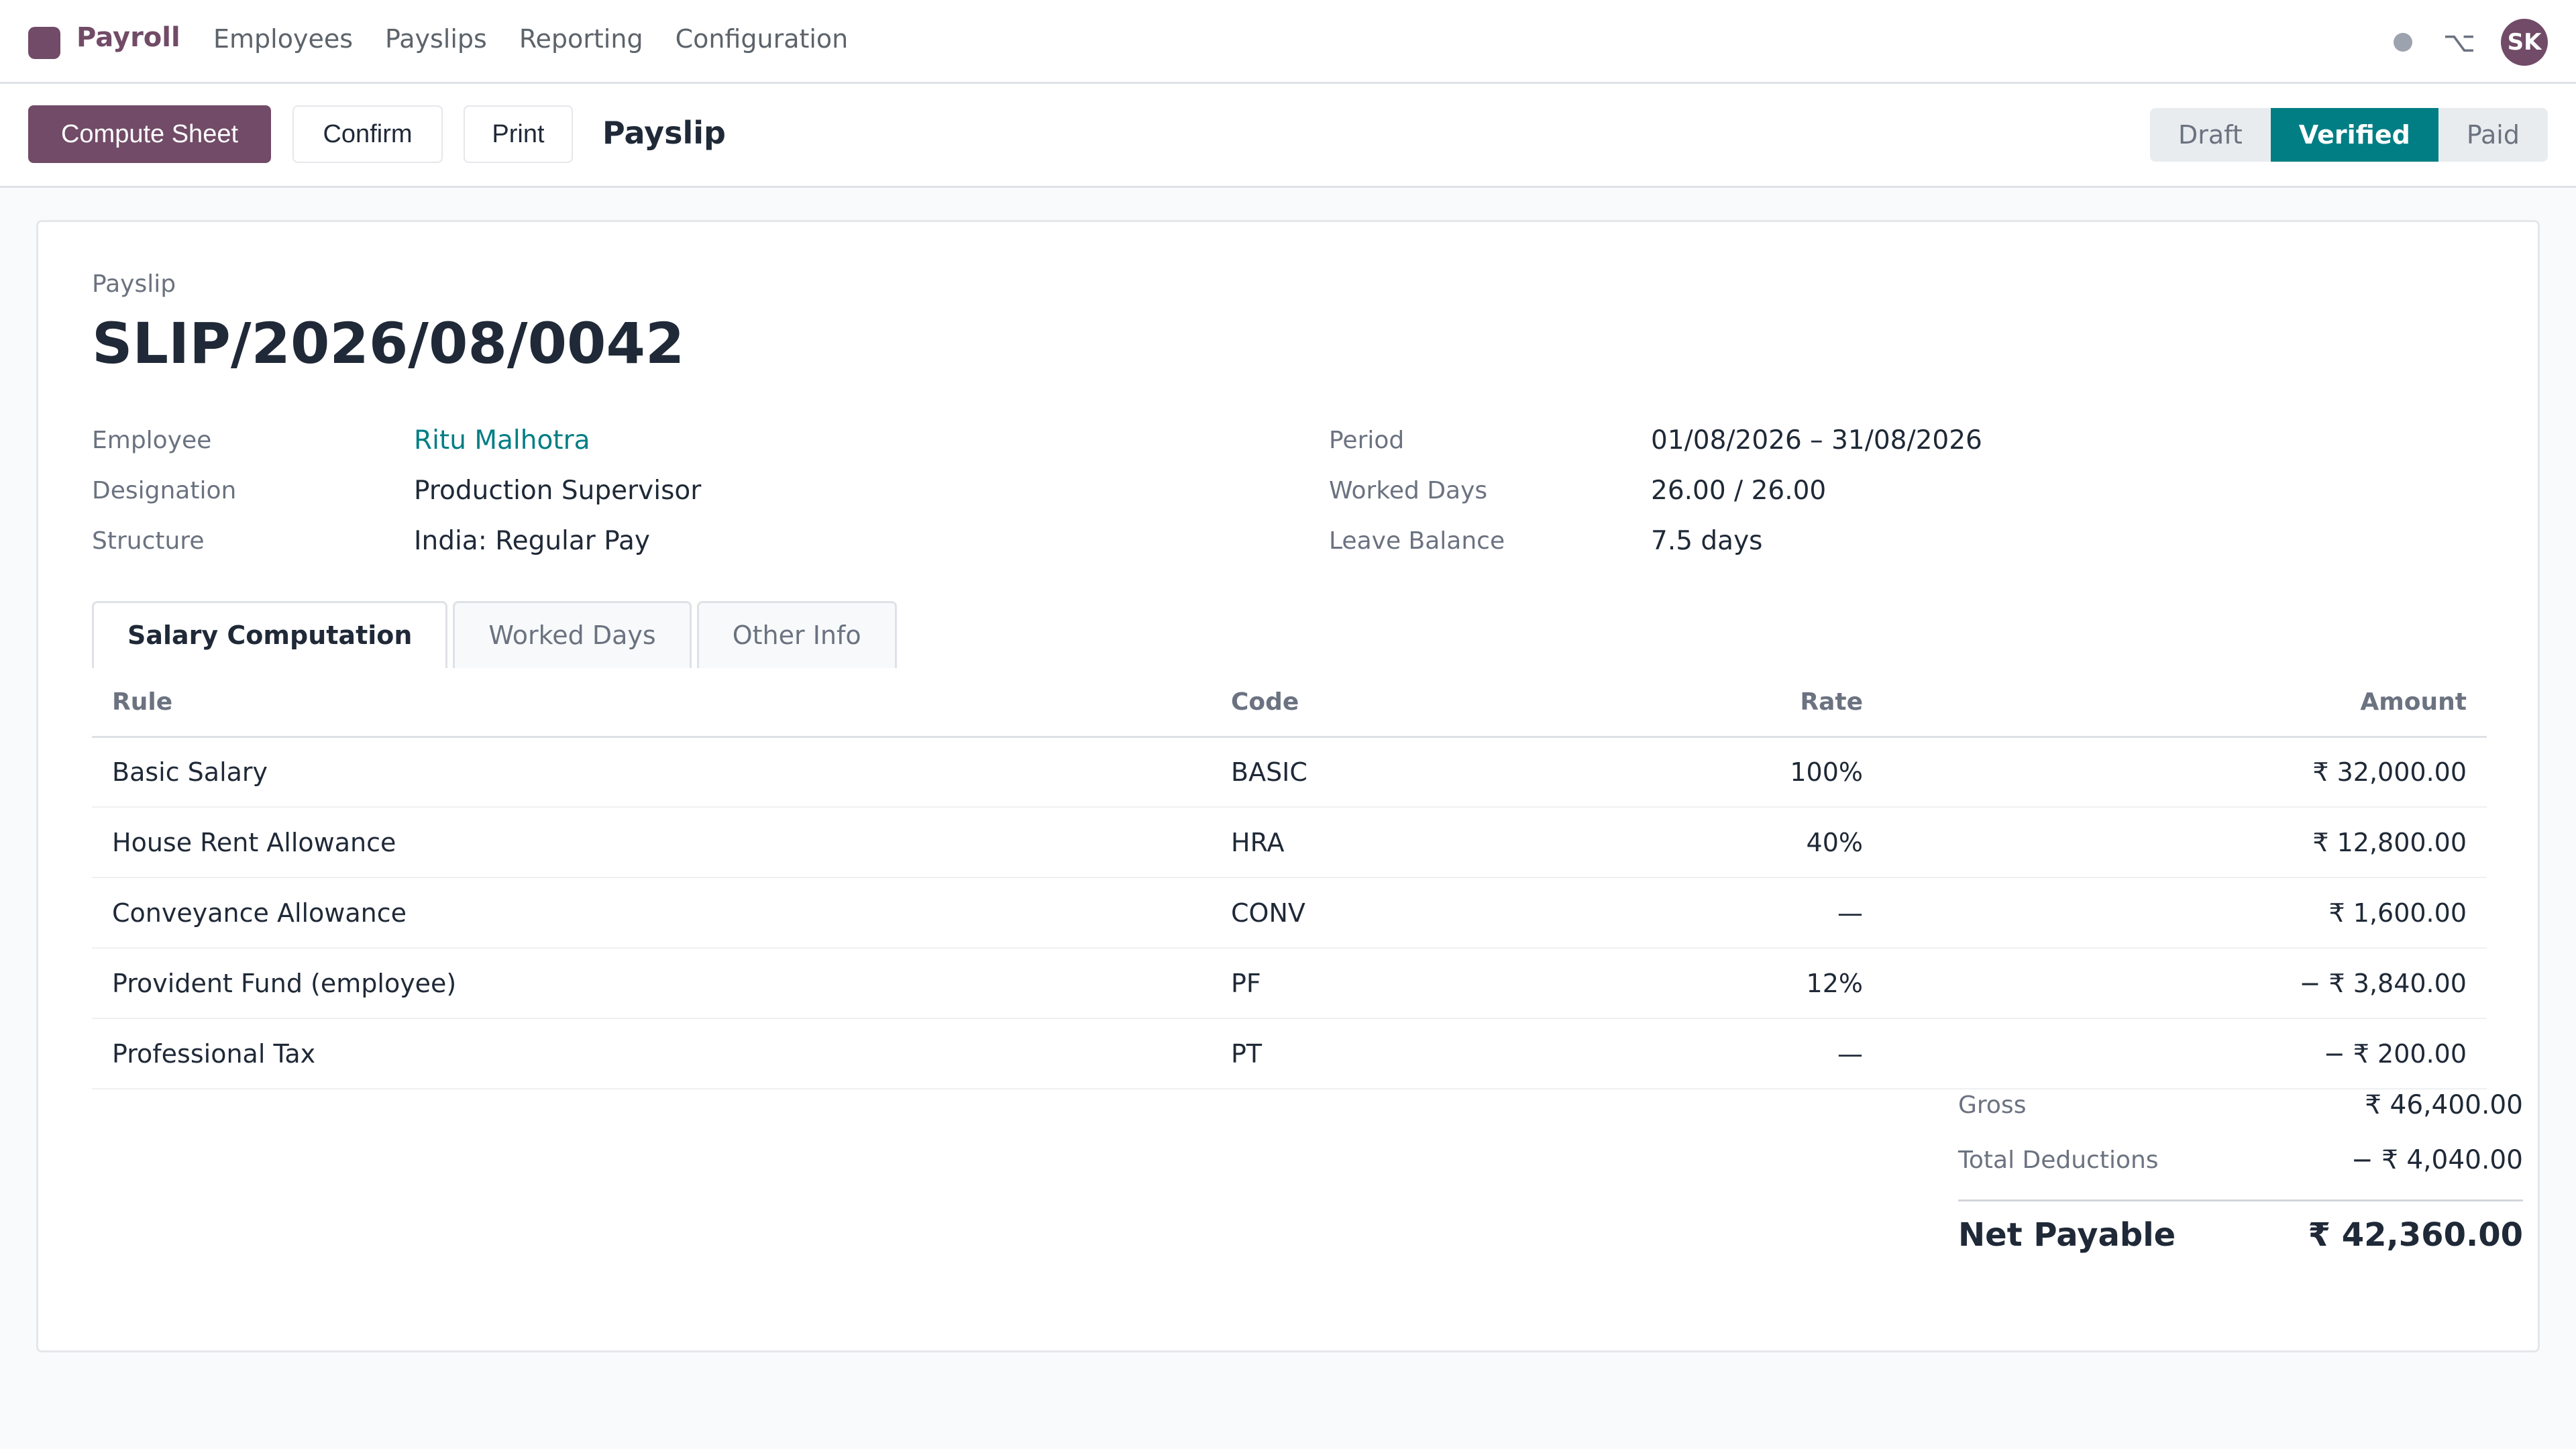 The width and height of the screenshot is (2576, 1449). Describe the element at coordinates (2185, 842) in the screenshot. I see `amount-cell: ₹ 12,800.00` at that location.